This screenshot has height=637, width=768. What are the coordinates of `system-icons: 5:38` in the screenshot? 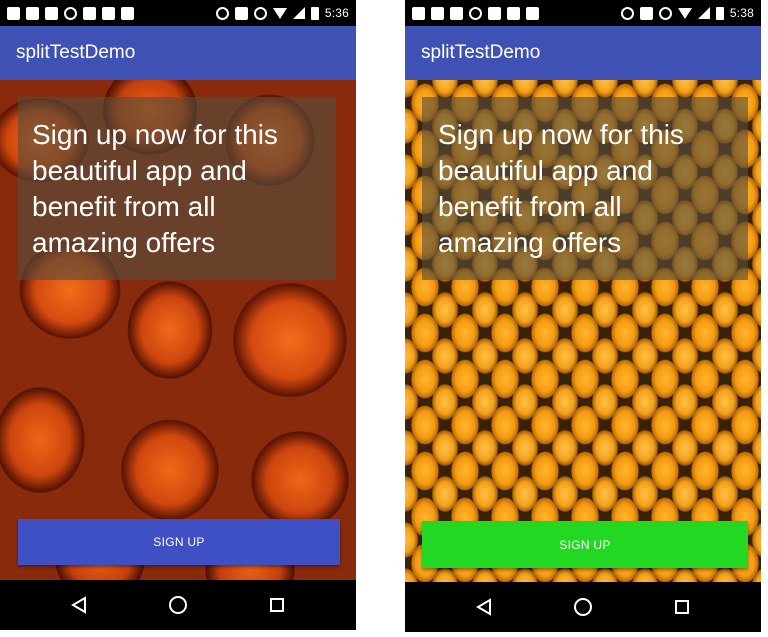 It's located at (687, 13).